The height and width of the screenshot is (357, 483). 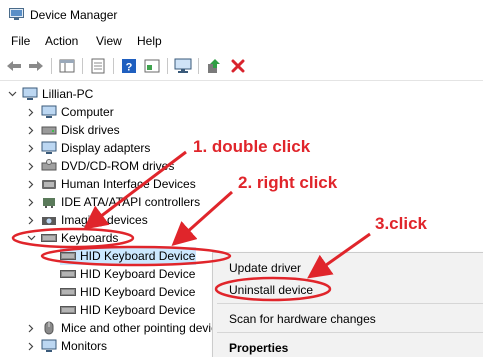 What do you see at coordinates (136, 256) in the screenshot?
I see `hid-device-highlight-ellipse` at bounding box center [136, 256].